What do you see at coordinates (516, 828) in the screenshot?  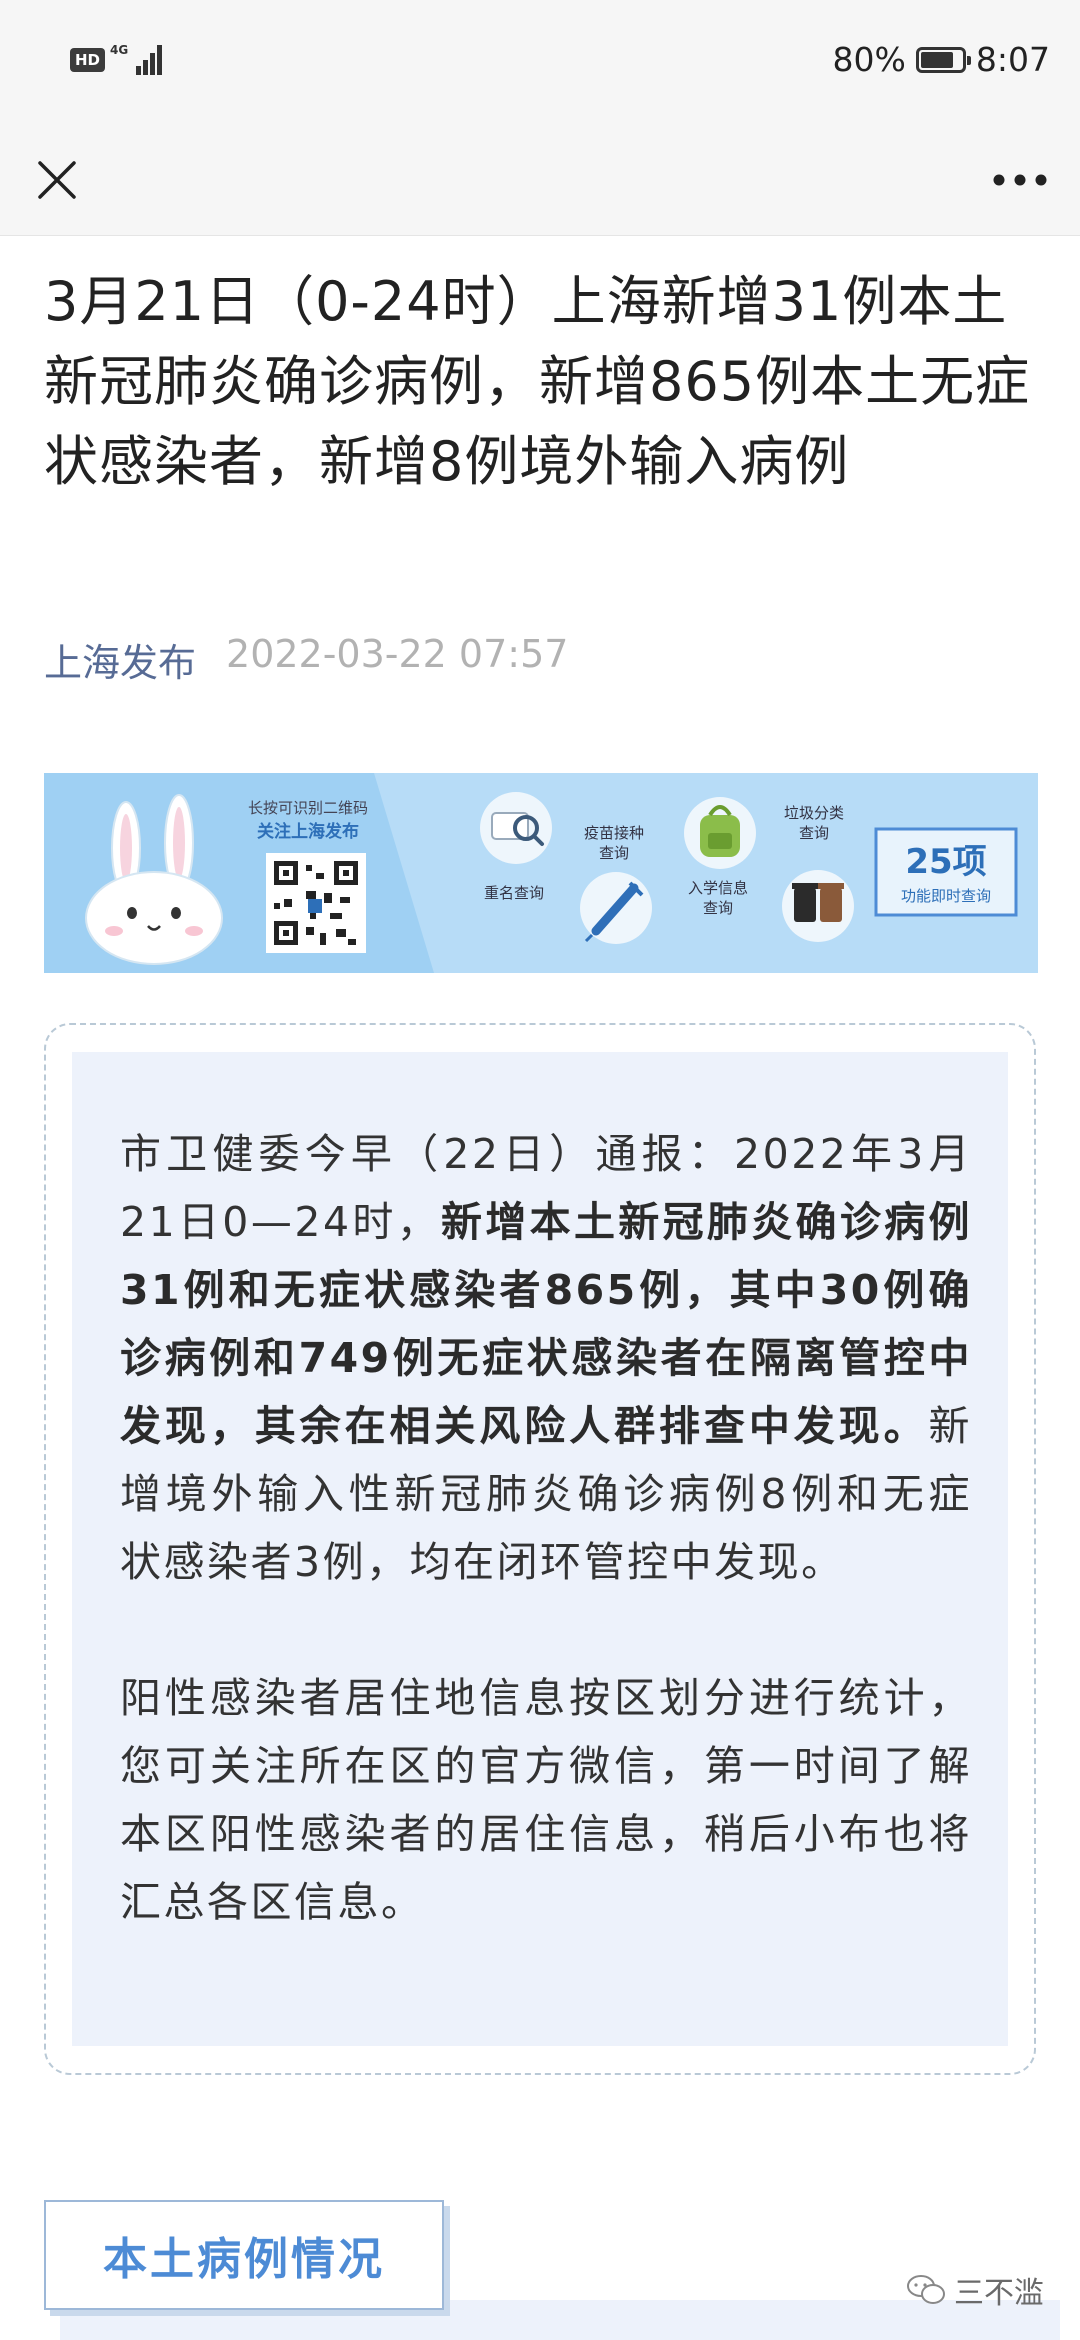 I see `name-search-icon` at bounding box center [516, 828].